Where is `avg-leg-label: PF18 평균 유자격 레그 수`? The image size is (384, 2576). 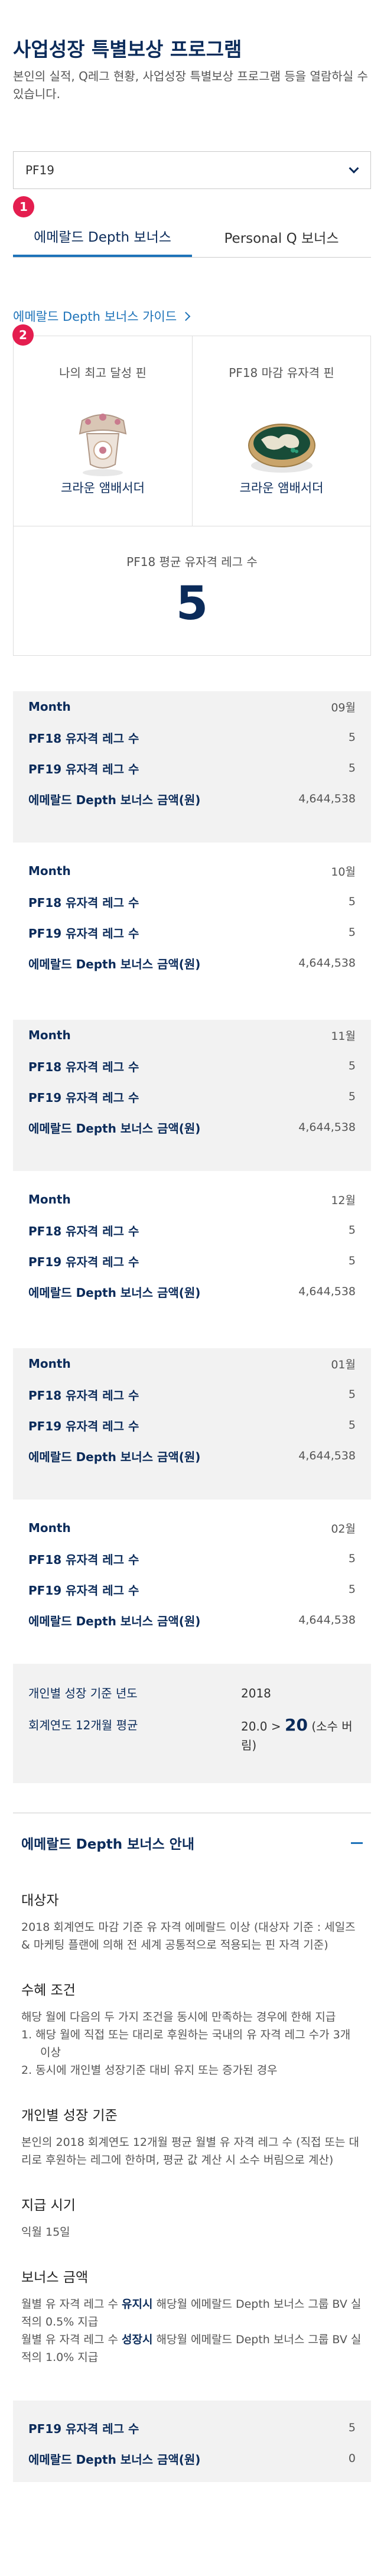
avg-leg-label: PF18 평균 유자격 레그 수 is located at coordinates (192, 562).